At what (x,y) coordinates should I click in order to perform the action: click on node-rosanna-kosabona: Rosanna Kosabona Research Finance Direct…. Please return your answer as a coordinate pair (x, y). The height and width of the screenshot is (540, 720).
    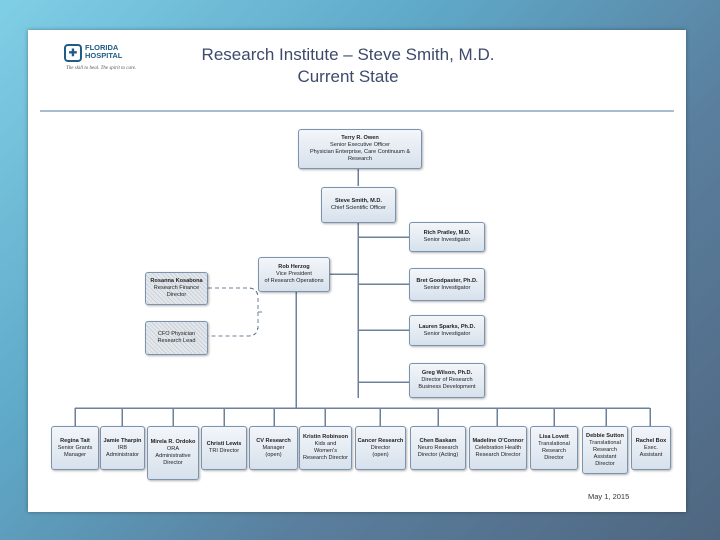
    Looking at the image, I should click on (176, 288).